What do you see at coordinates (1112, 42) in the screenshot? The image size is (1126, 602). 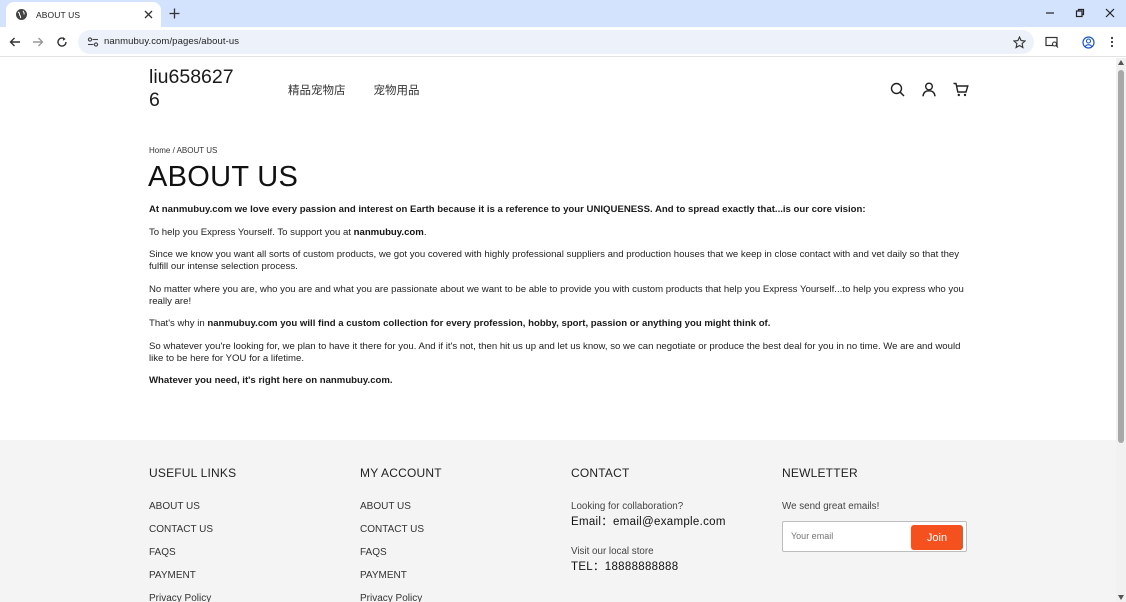 I see `menu-kebab-icon` at bounding box center [1112, 42].